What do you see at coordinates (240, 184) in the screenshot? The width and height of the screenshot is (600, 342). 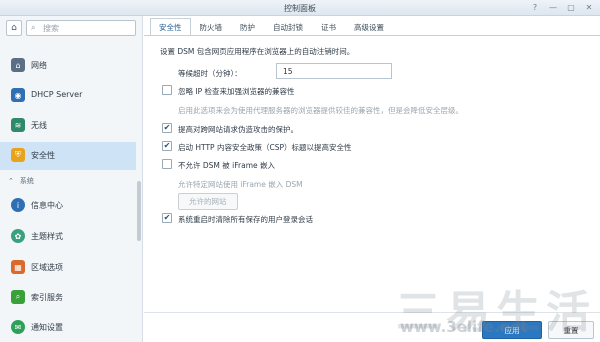 I see `iframe-hint: 允许特定网站使用 iFrame 嵌入 DSM` at bounding box center [240, 184].